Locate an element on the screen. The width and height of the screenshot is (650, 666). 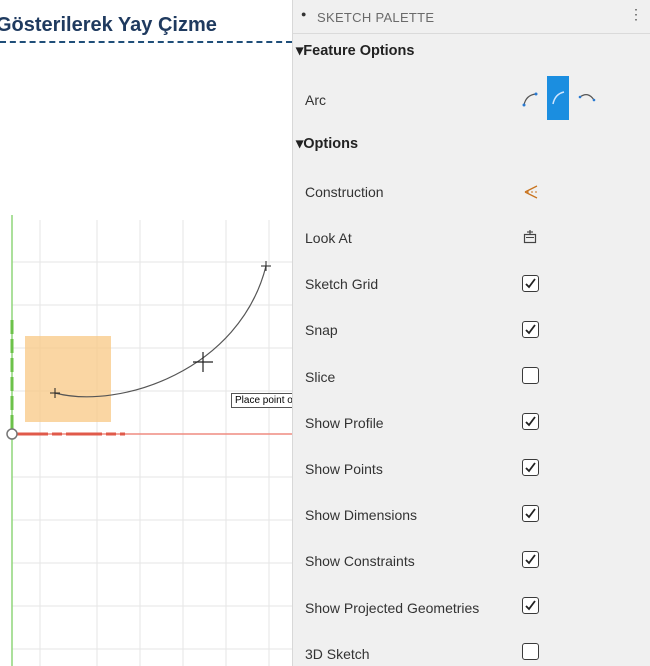
snap-label: Snap is located at coordinates (321, 330).